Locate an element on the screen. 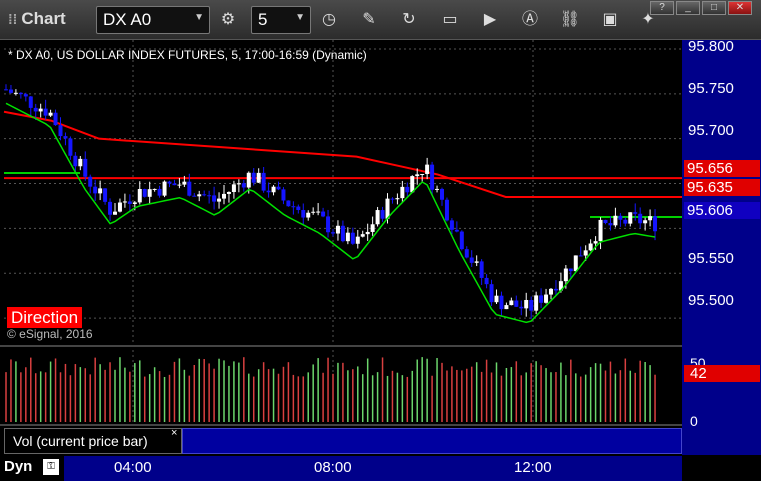  close-button: ✕ is located at coordinates (740, 8).